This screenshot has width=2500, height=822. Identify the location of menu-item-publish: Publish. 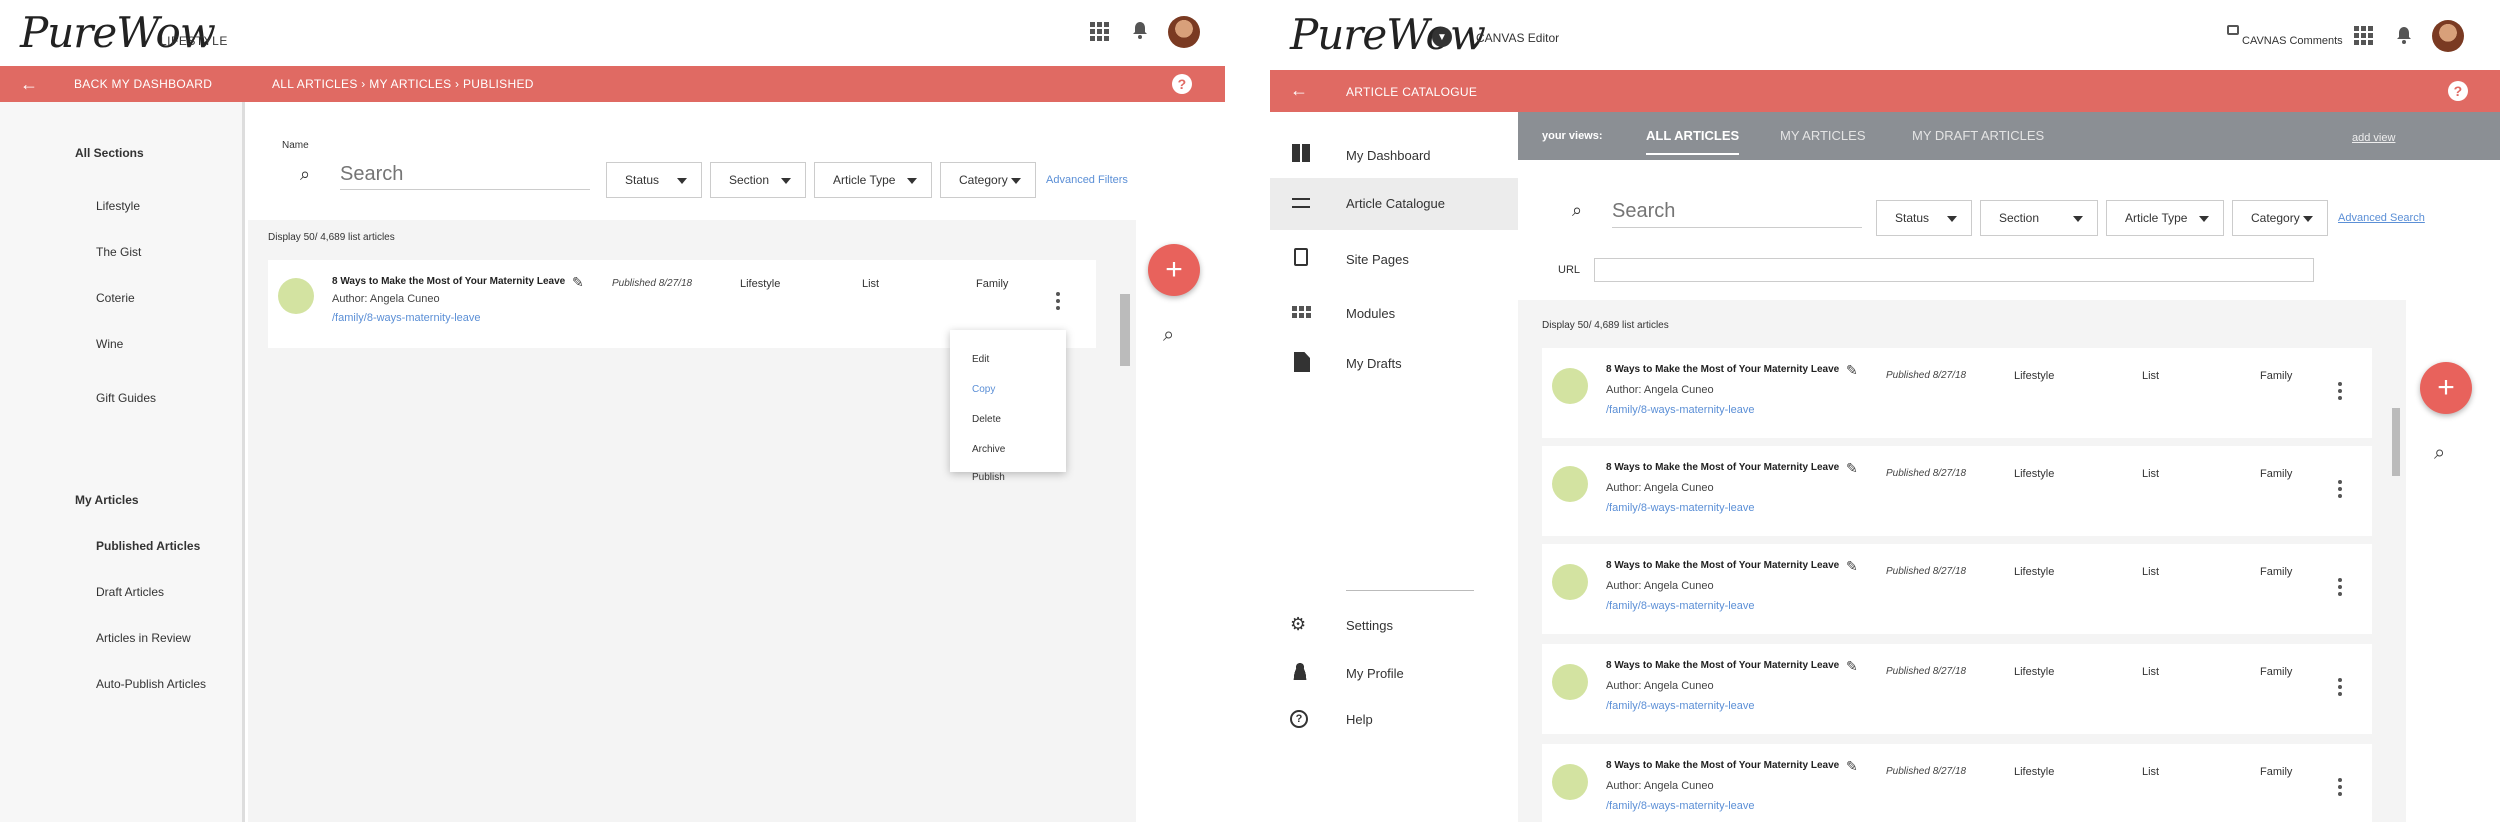
(988, 477).